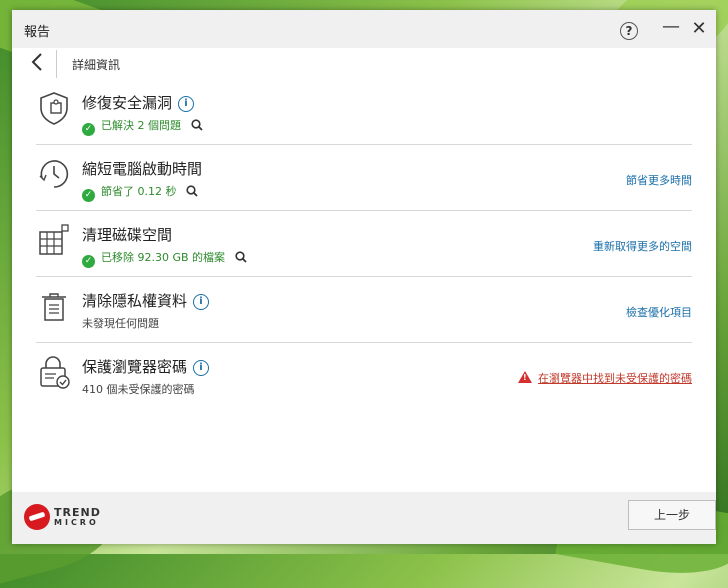 This screenshot has height=588, width=728. Describe the element at coordinates (364, 315) in the screenshot. I see `list-item-privacy-data: 清除隱私權資料 i 未發現任何問題 檢查優化項目` at that location.